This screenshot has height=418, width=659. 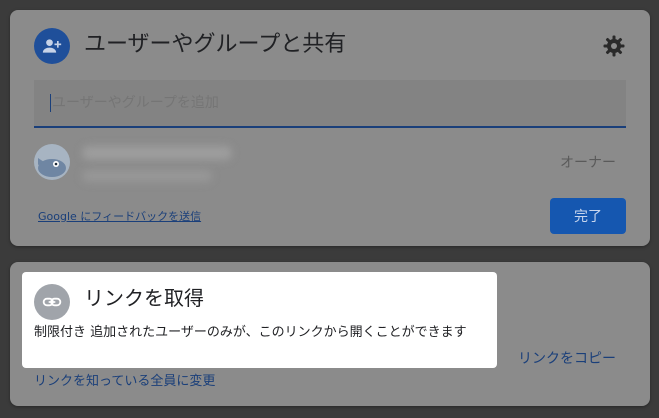 I want to click on add-people-field, so click(x=330, y=104).